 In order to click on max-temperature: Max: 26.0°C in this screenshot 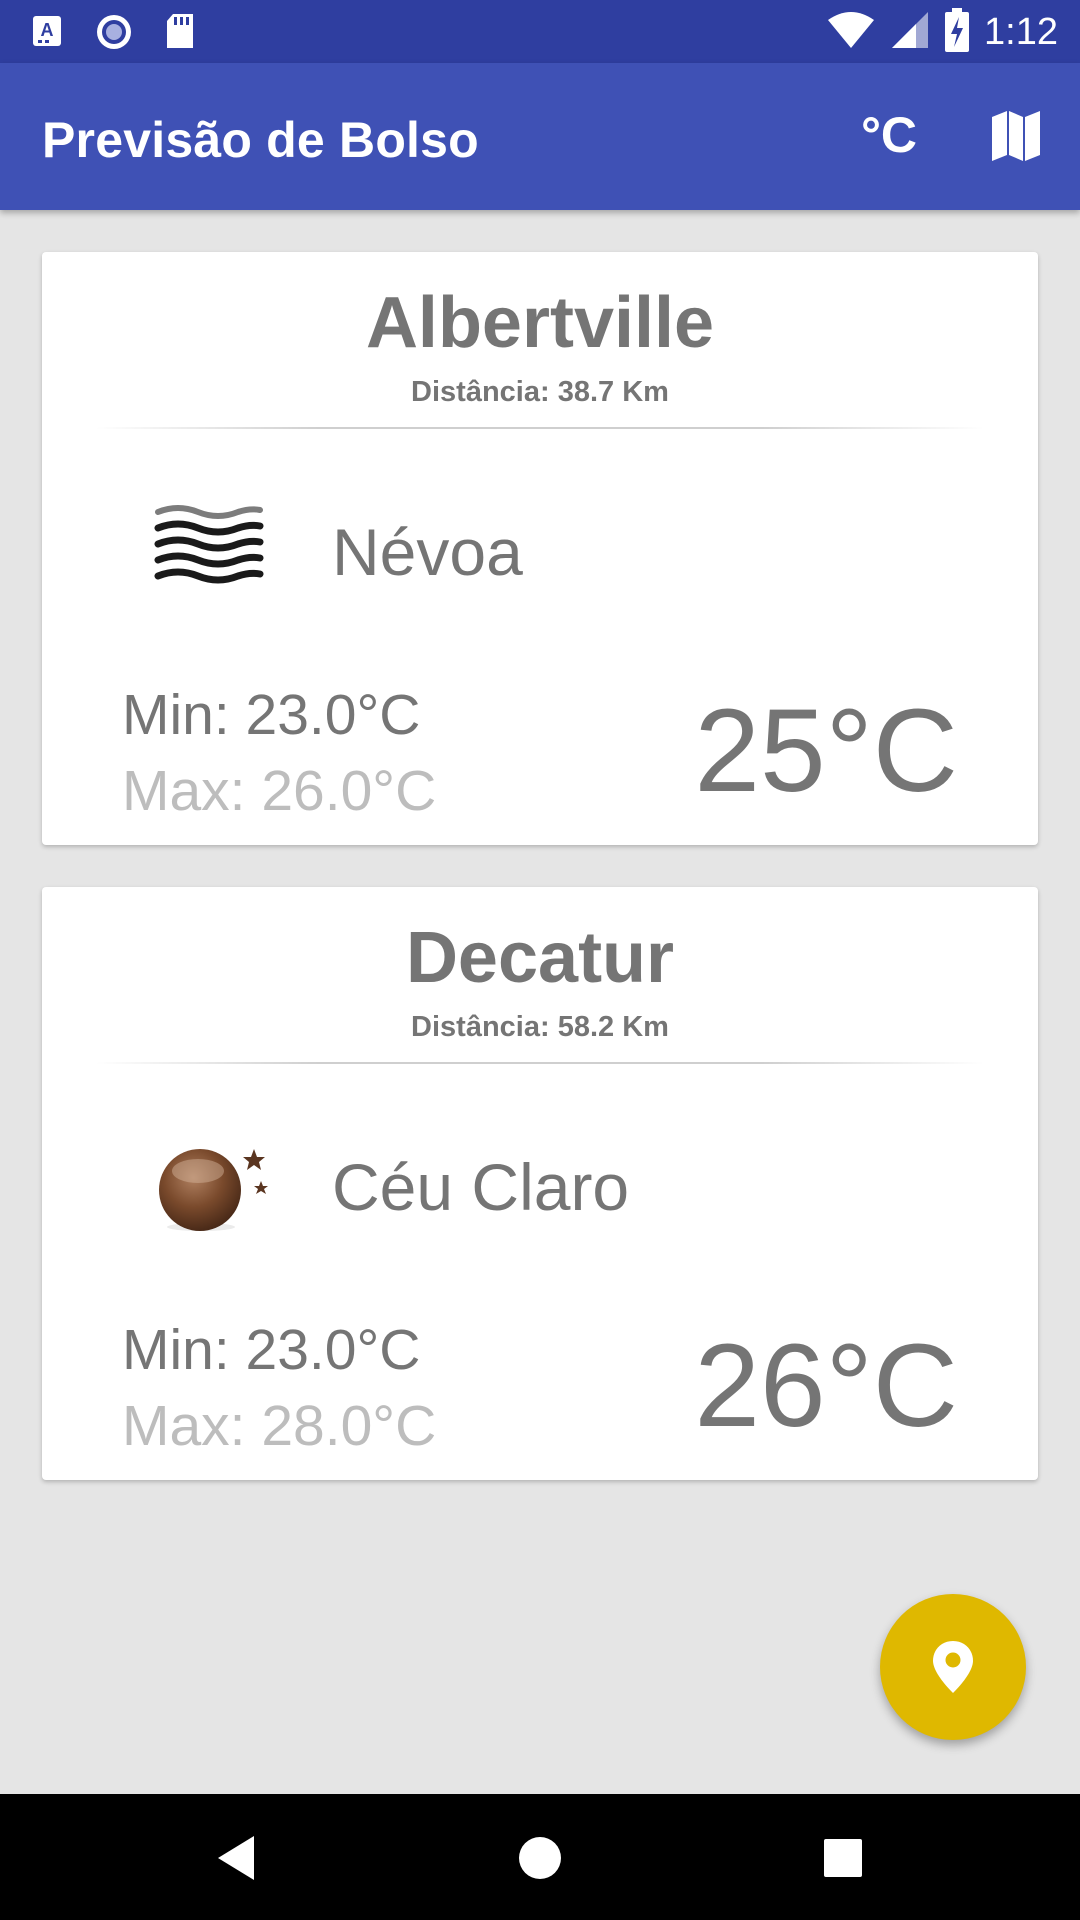, I will do `click(279, 791)`.